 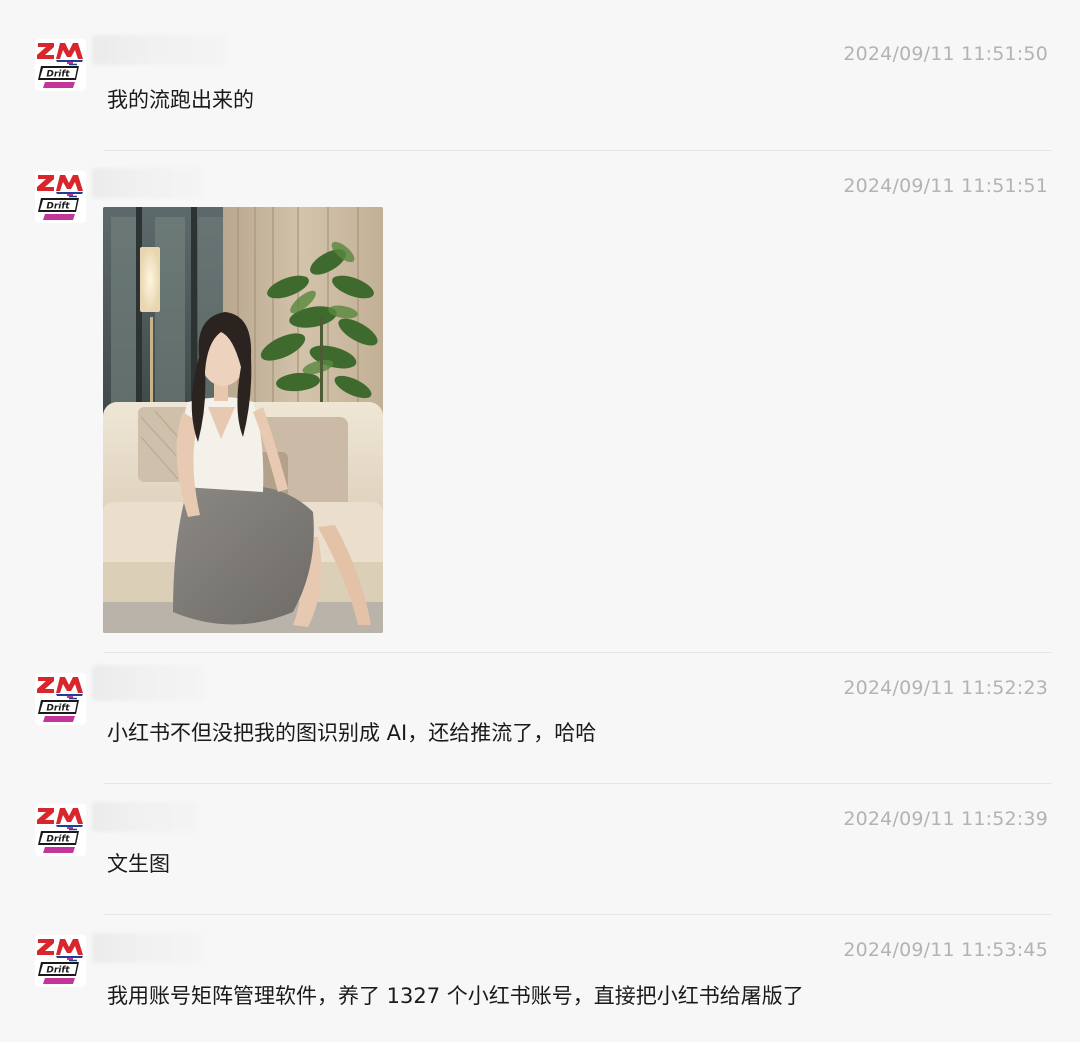 I want to click on message-timestamp: 2024/09/11 11:52:39, so click(x=945, y=819).